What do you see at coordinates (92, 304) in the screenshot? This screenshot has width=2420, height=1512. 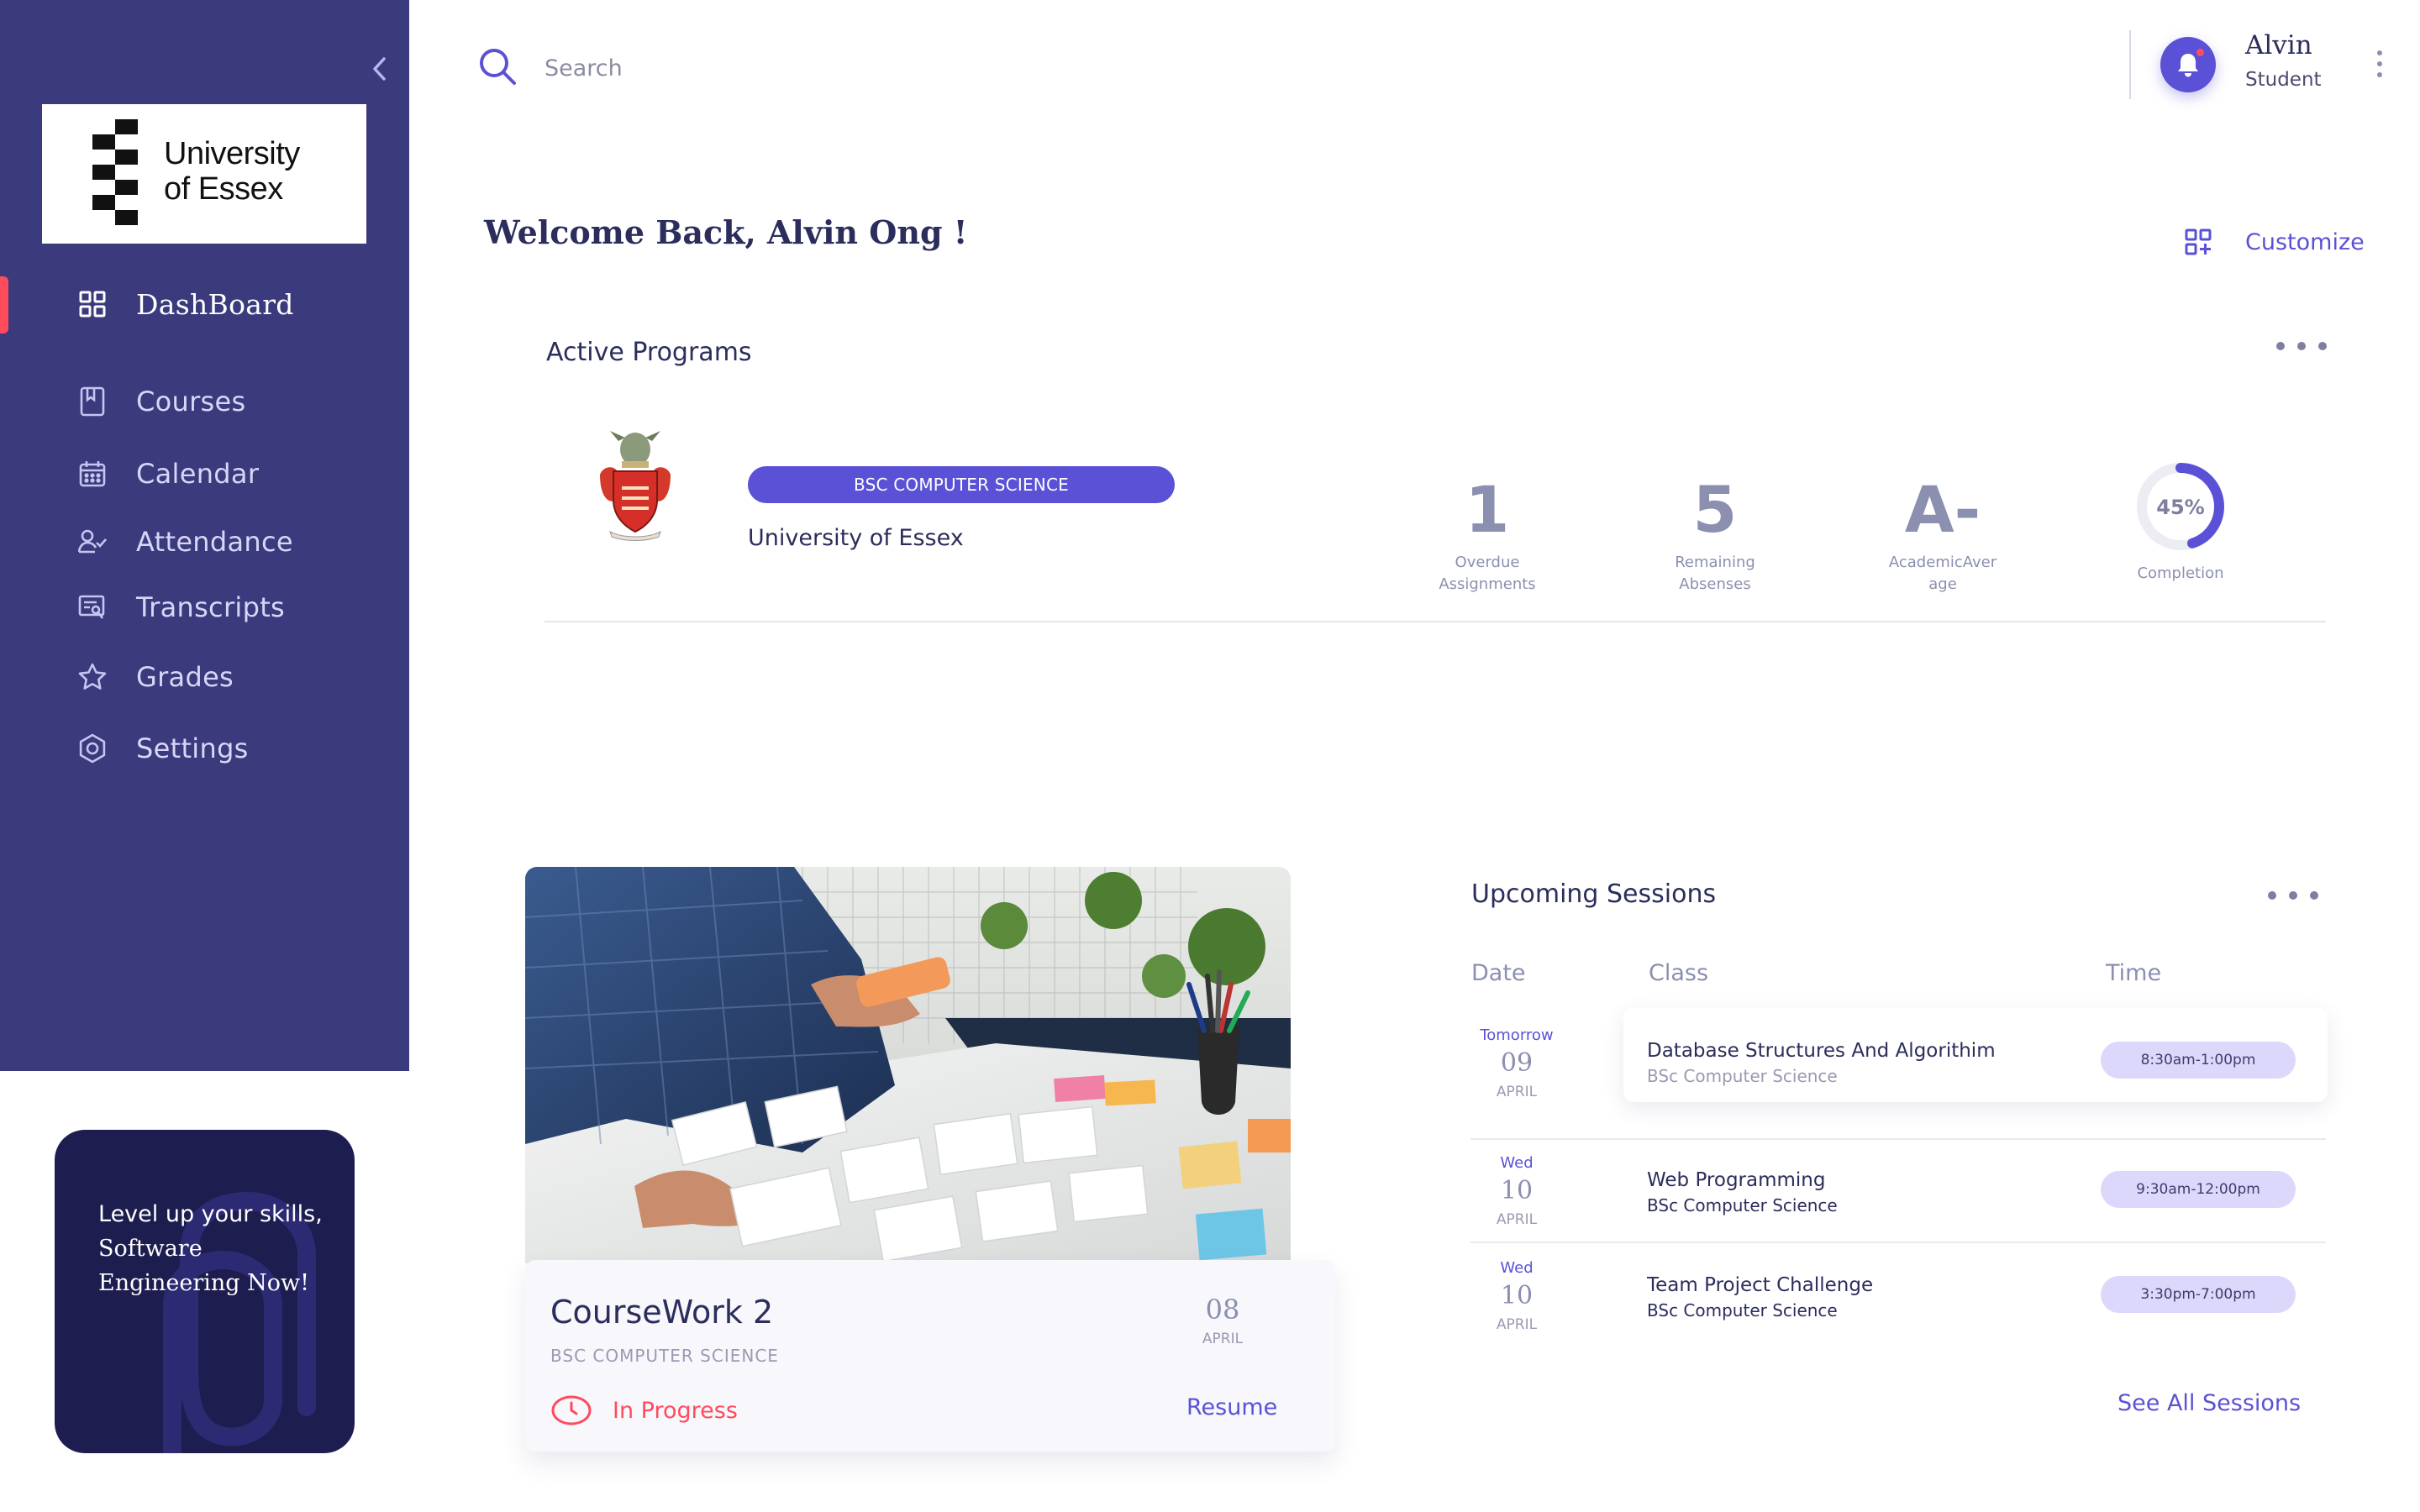 I see `grid-icon` at bounding box center [92, 304].